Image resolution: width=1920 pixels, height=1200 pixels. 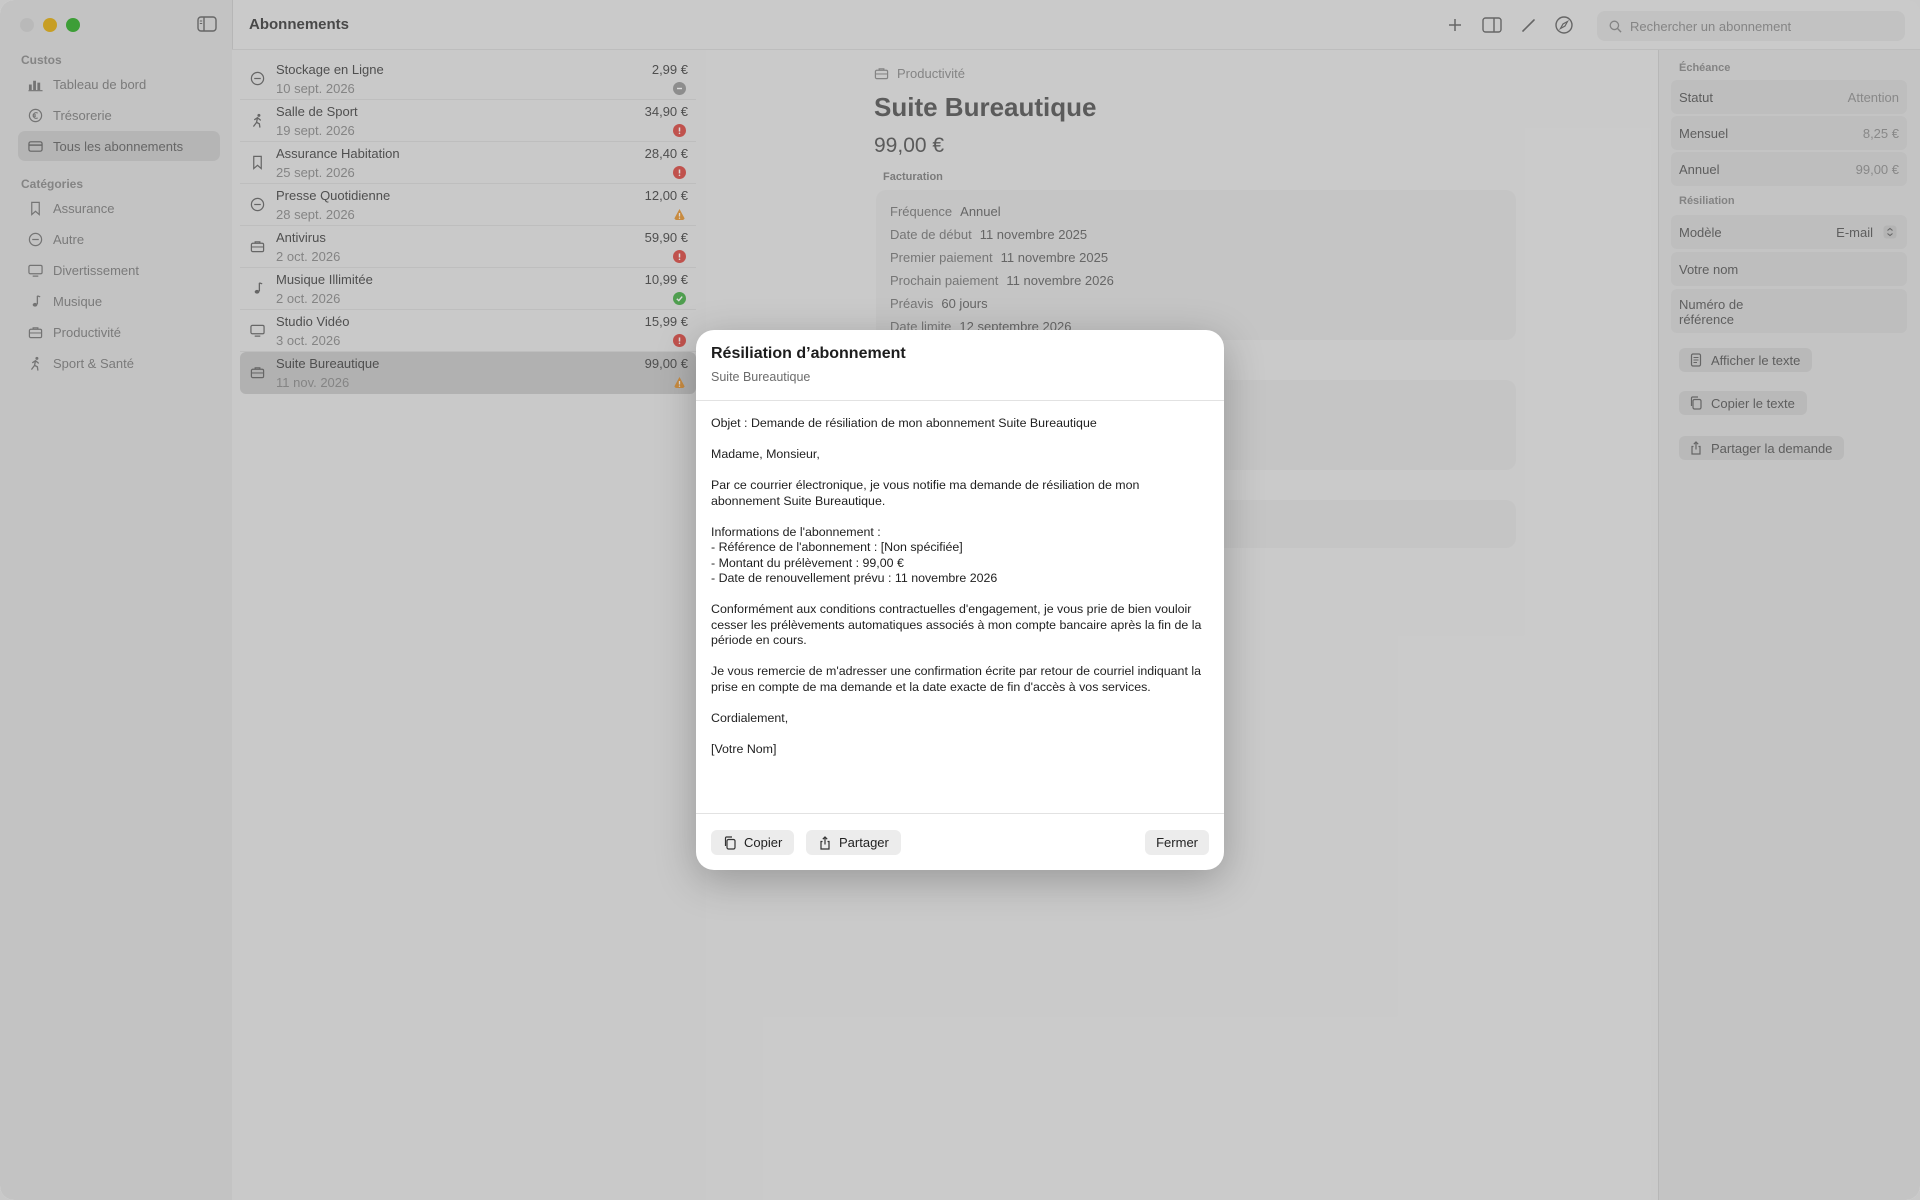 What do you see at coordinates (808, 353) in the screenshot?
I see `sheet-title: Résiliation d’abonnement` at bounding box center [808, 353].